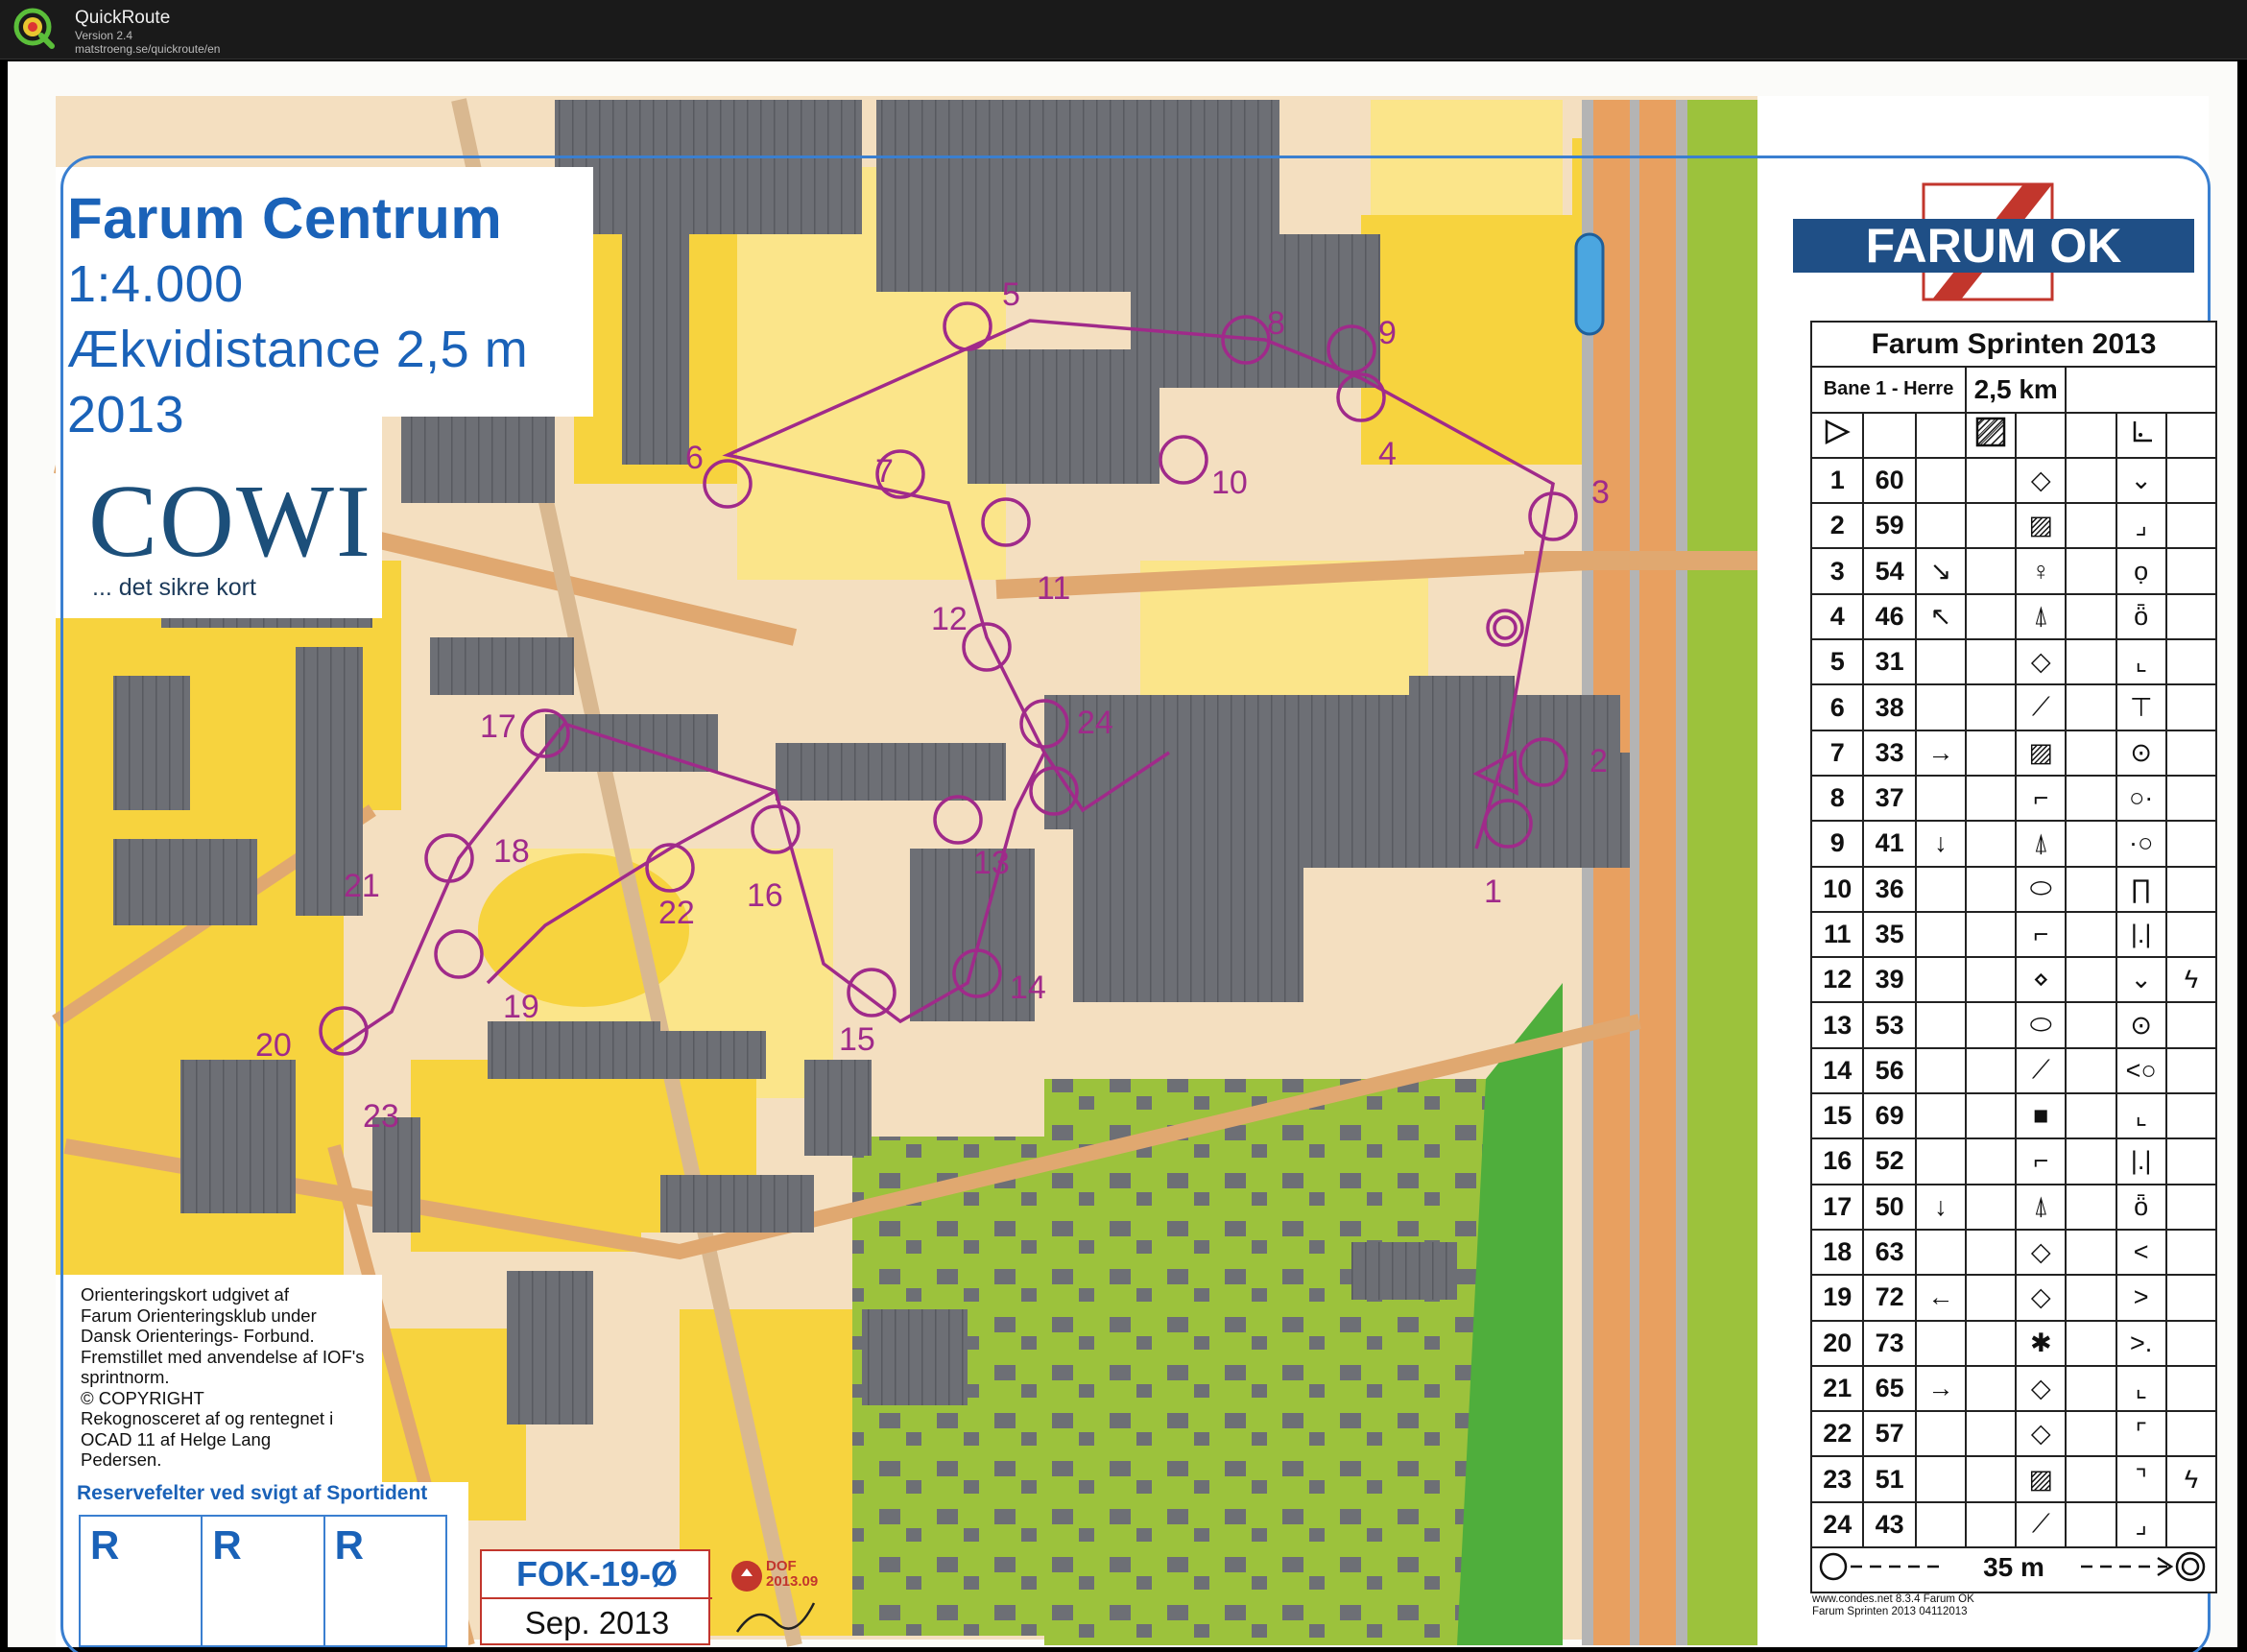  I want to click on hatched-square-icon, so click(1991, 435).